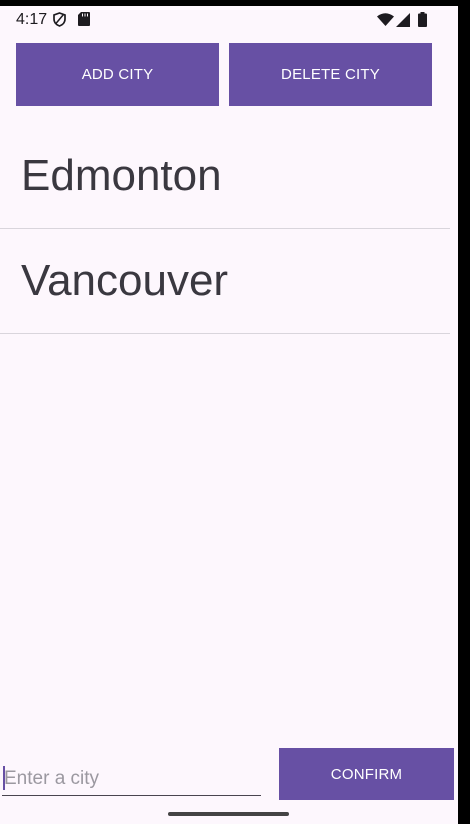  Describe the element at coordinates (330, 74) in the screenshot. I see `delete-city-button: DELETE CITY` at that location.